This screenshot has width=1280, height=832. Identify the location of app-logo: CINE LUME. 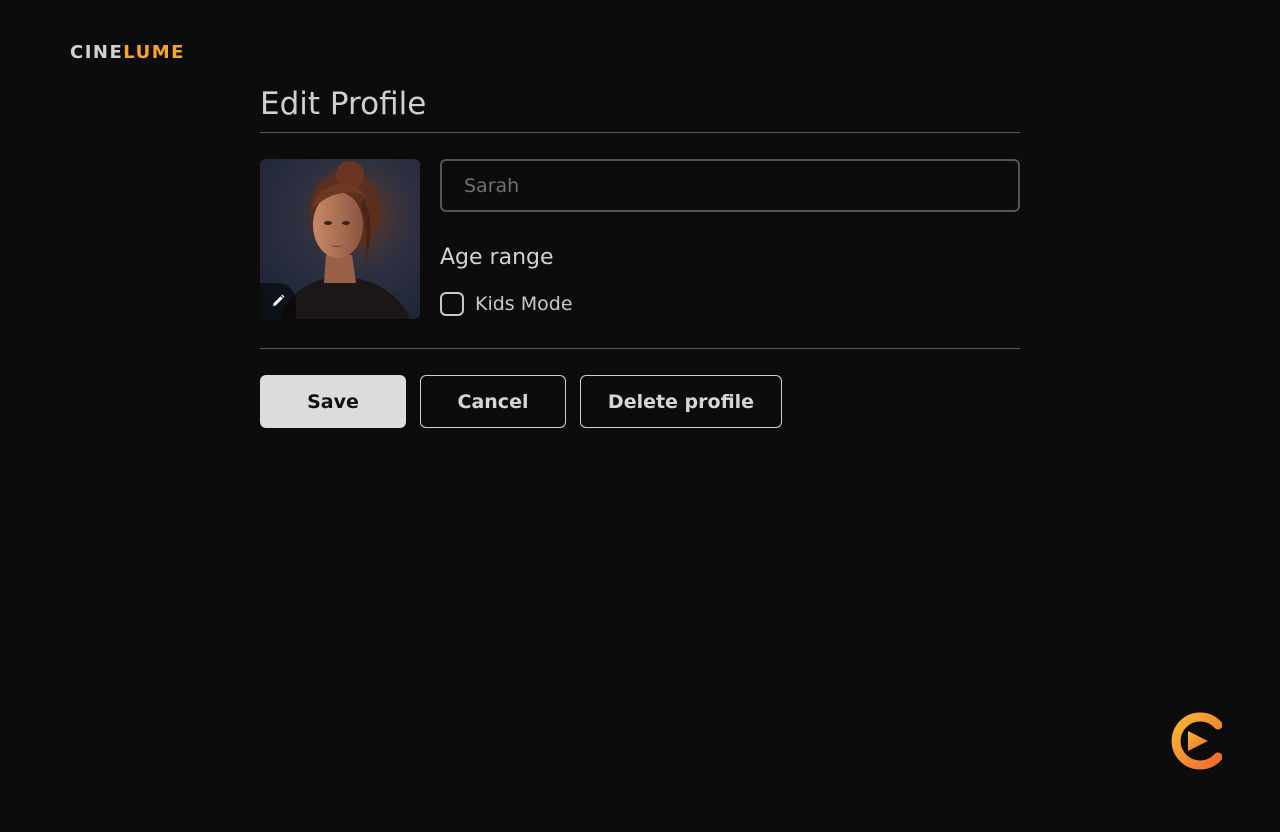
(127, 52).